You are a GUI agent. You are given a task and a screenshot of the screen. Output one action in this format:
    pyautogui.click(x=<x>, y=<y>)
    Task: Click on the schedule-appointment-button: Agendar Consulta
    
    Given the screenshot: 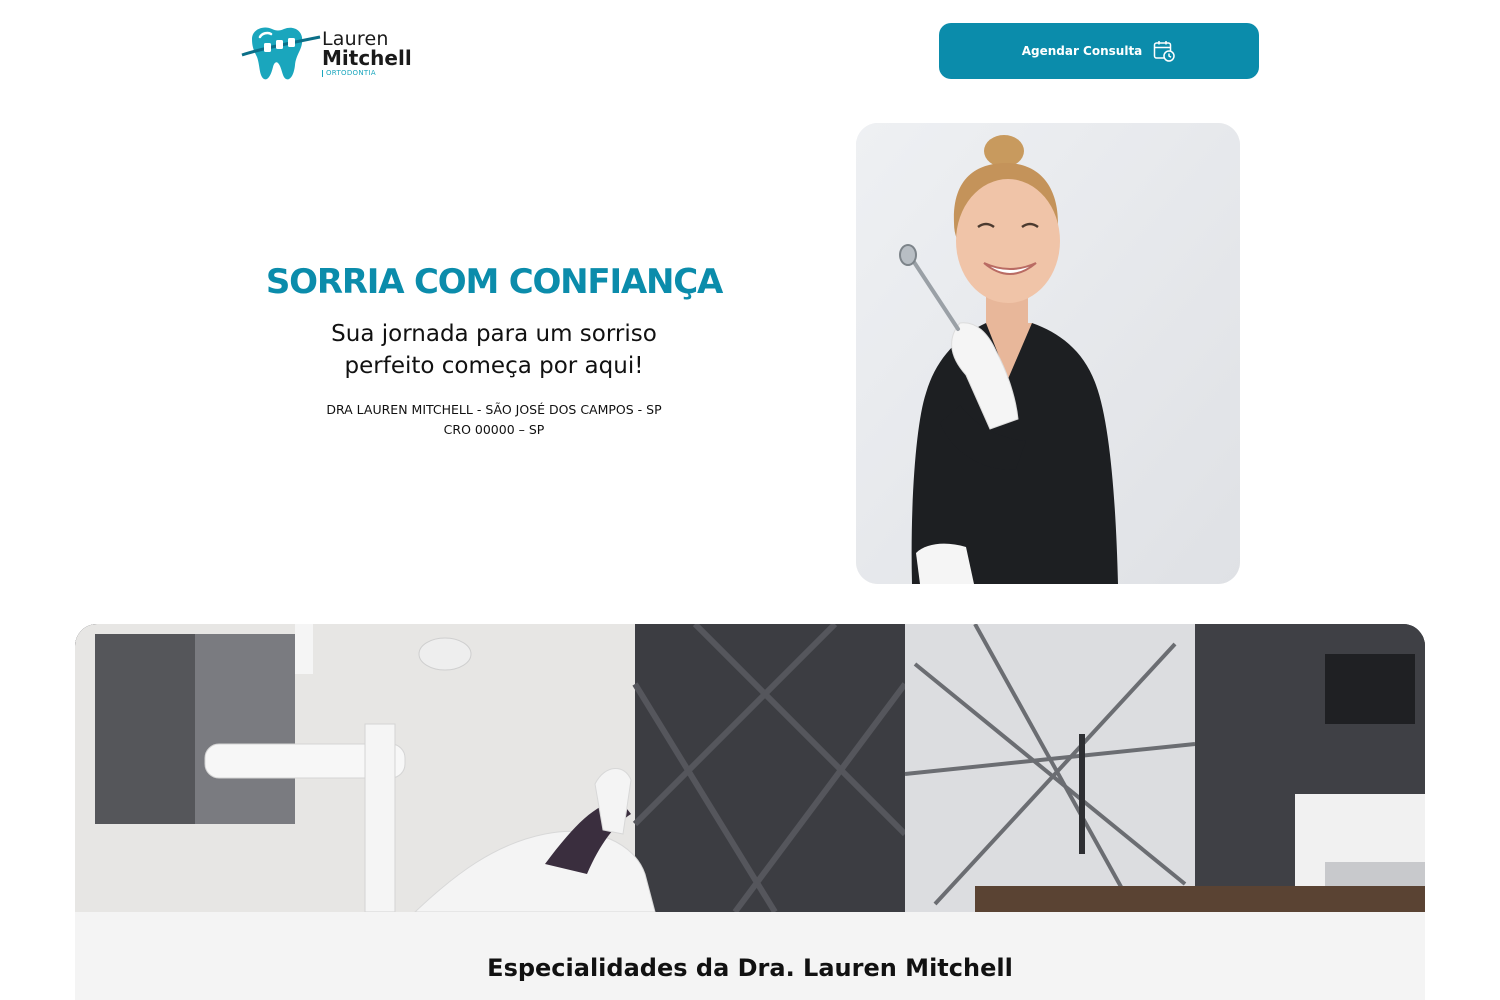 What is the action you would take?
    pyautogui.click(x=1099, y=51)
    